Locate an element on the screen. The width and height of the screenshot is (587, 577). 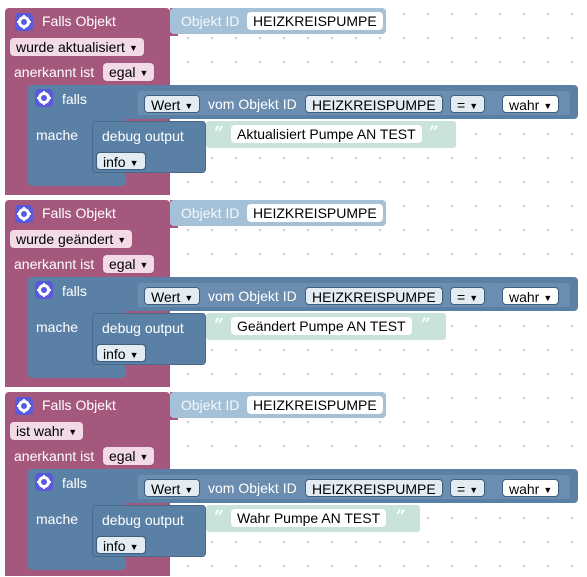
event-type-dropdown: ist wahr ▼ is located at coordinates (47, 431).